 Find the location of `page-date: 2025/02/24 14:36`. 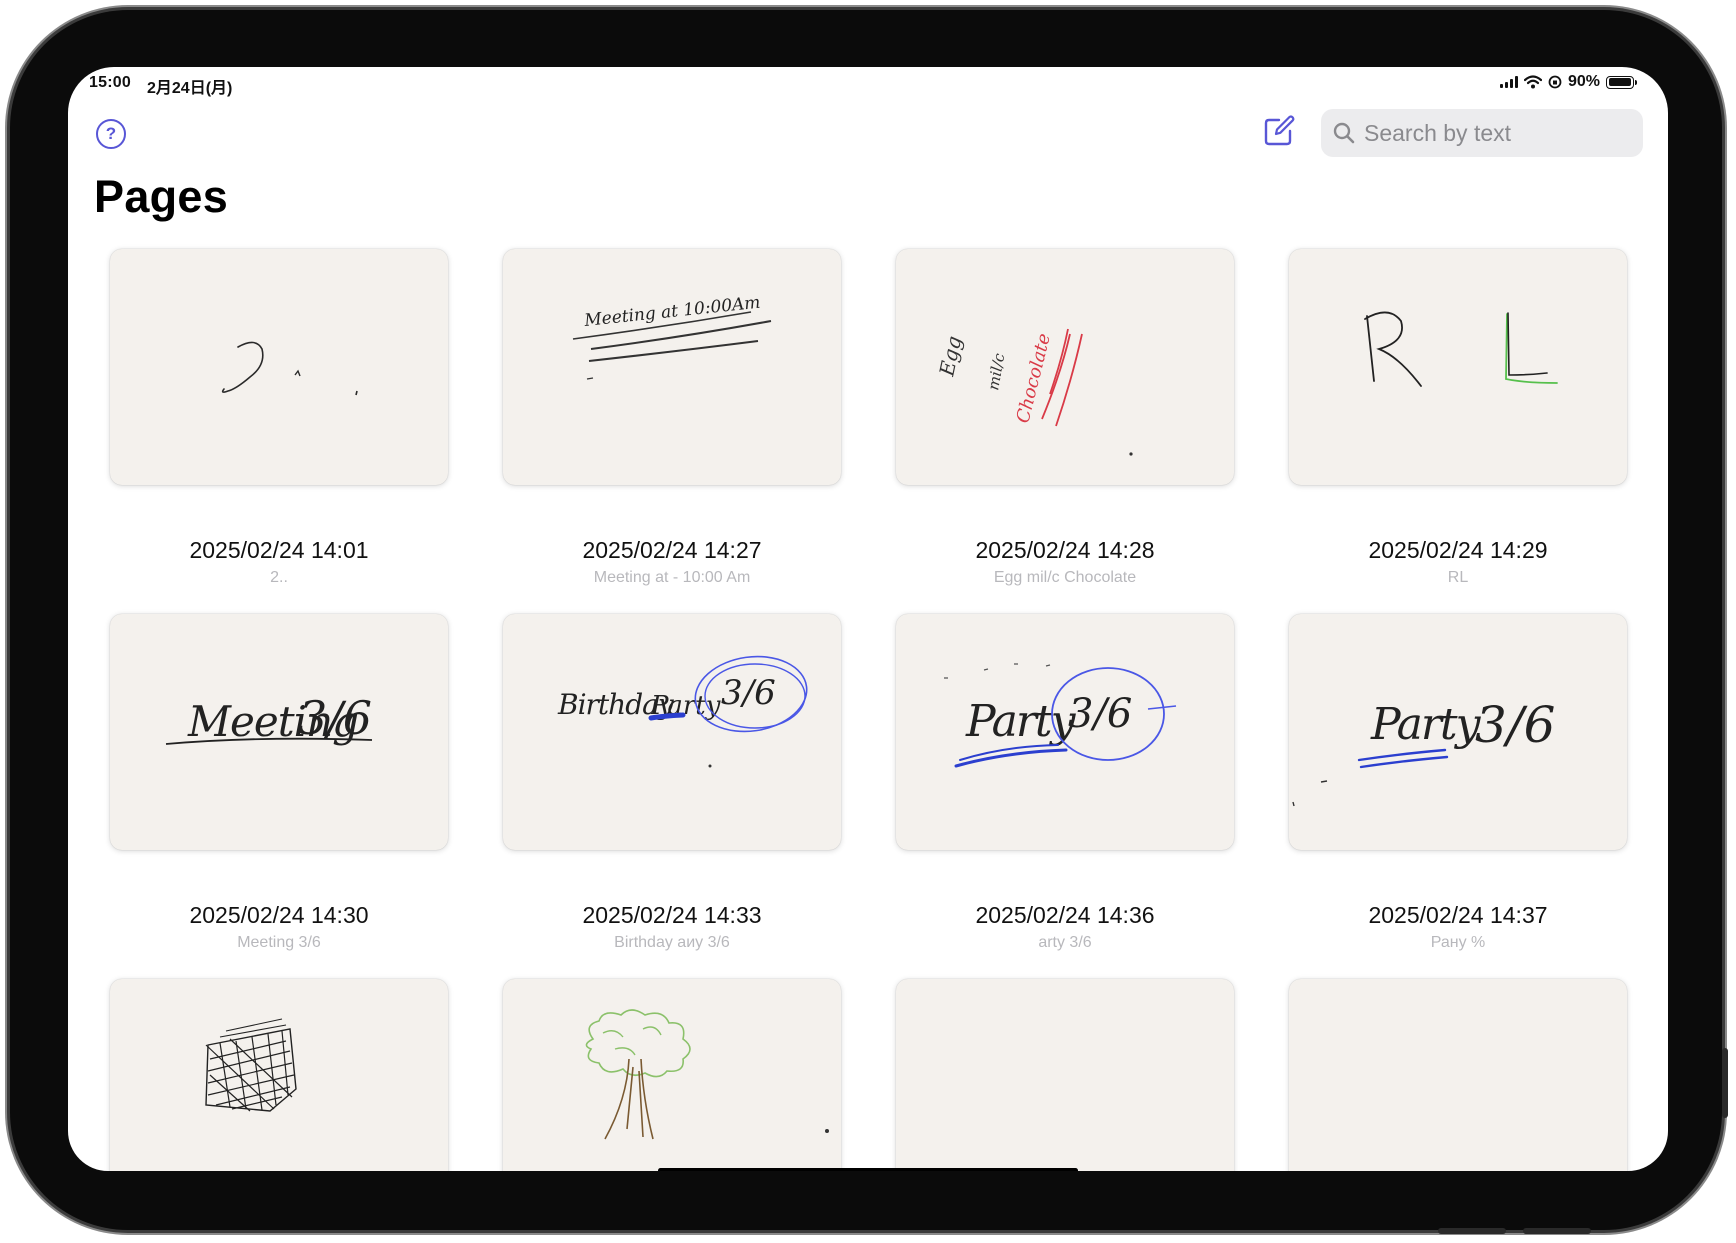

page-date: 2025/02/24 14:36 is located at coordinates (1065, 915).